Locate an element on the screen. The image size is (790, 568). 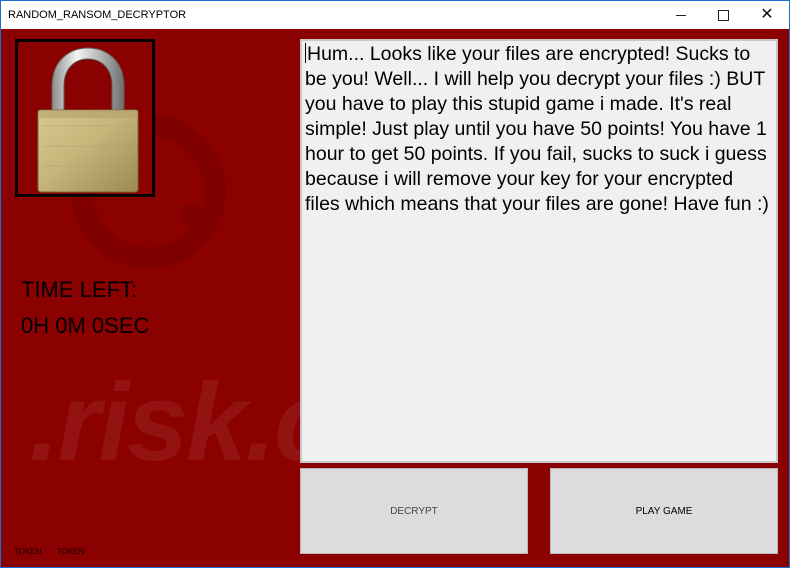
title-bar: RANDOM_RANSOM_DECRYPTOR ✕ is located at coordinates (395, 15).